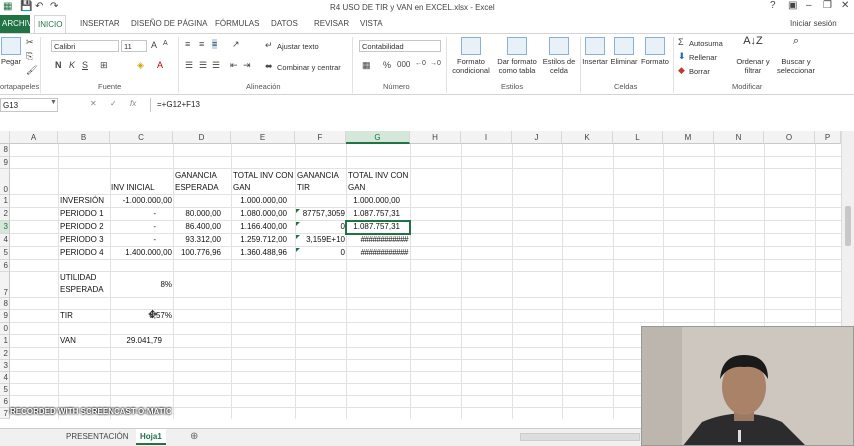 The height and width of the screenshot is (446, 854). What do you see at coordinates (215, 44) in the screenshot?
I see `align-bottom-icon: ≡` at bounding box center [215, 44].